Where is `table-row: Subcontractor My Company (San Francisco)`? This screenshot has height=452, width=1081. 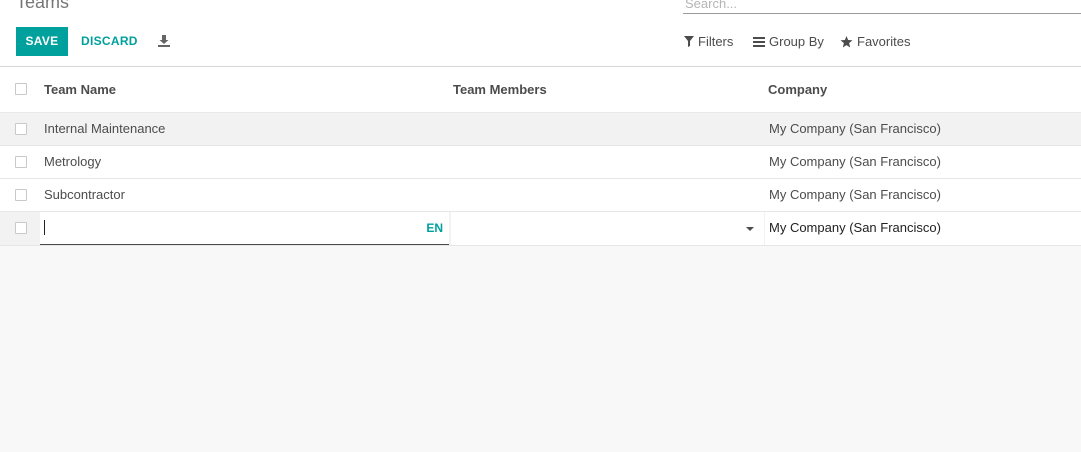 table-row: Subcontractor My Company (San Francisco) is located at coordinates (540, 195).